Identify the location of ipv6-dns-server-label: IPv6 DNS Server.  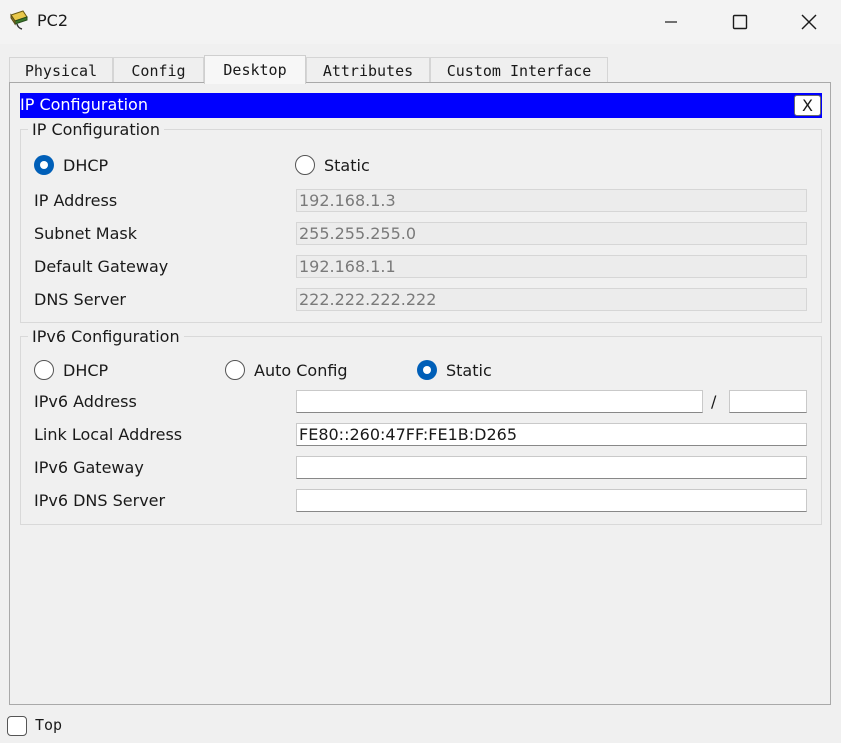
(100, 500).